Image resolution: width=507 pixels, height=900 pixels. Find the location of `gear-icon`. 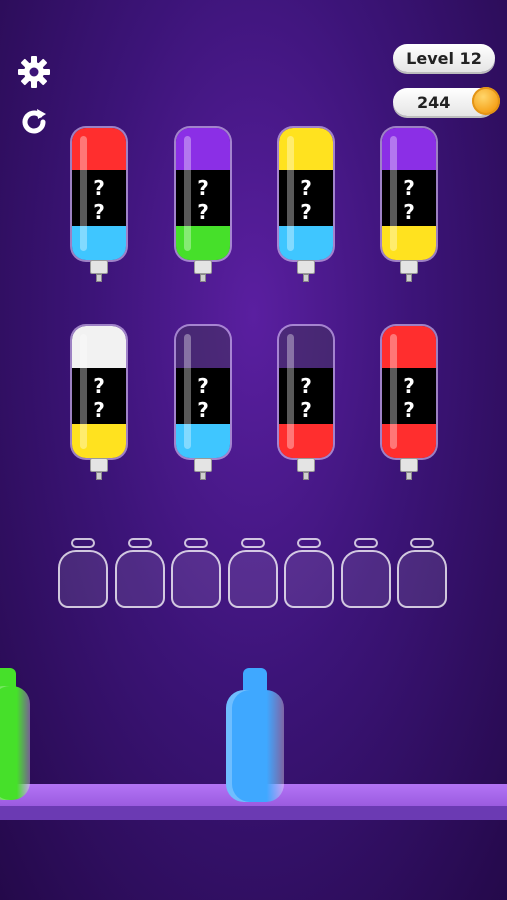

gear-icon is located at coordinates (34, 72).